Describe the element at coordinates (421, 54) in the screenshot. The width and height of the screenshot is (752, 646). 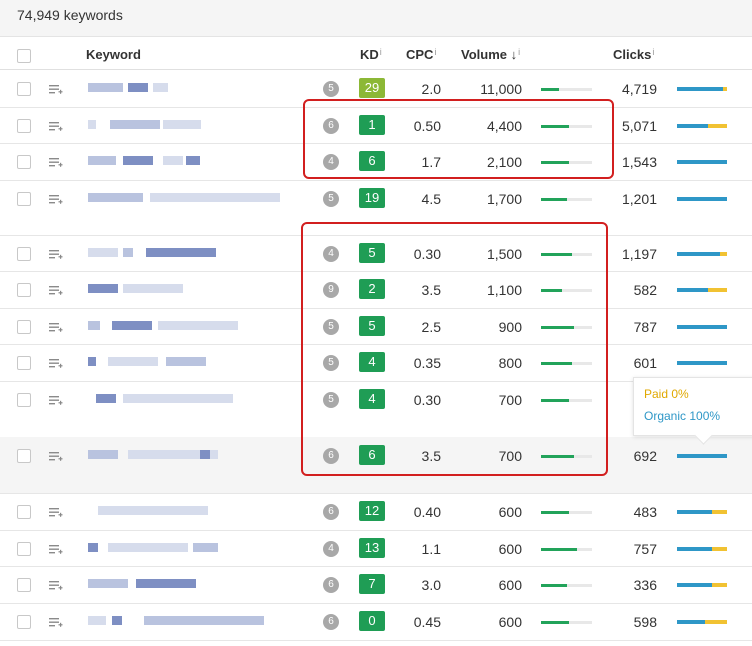
I see `column-cpc: CPCi` at that location.